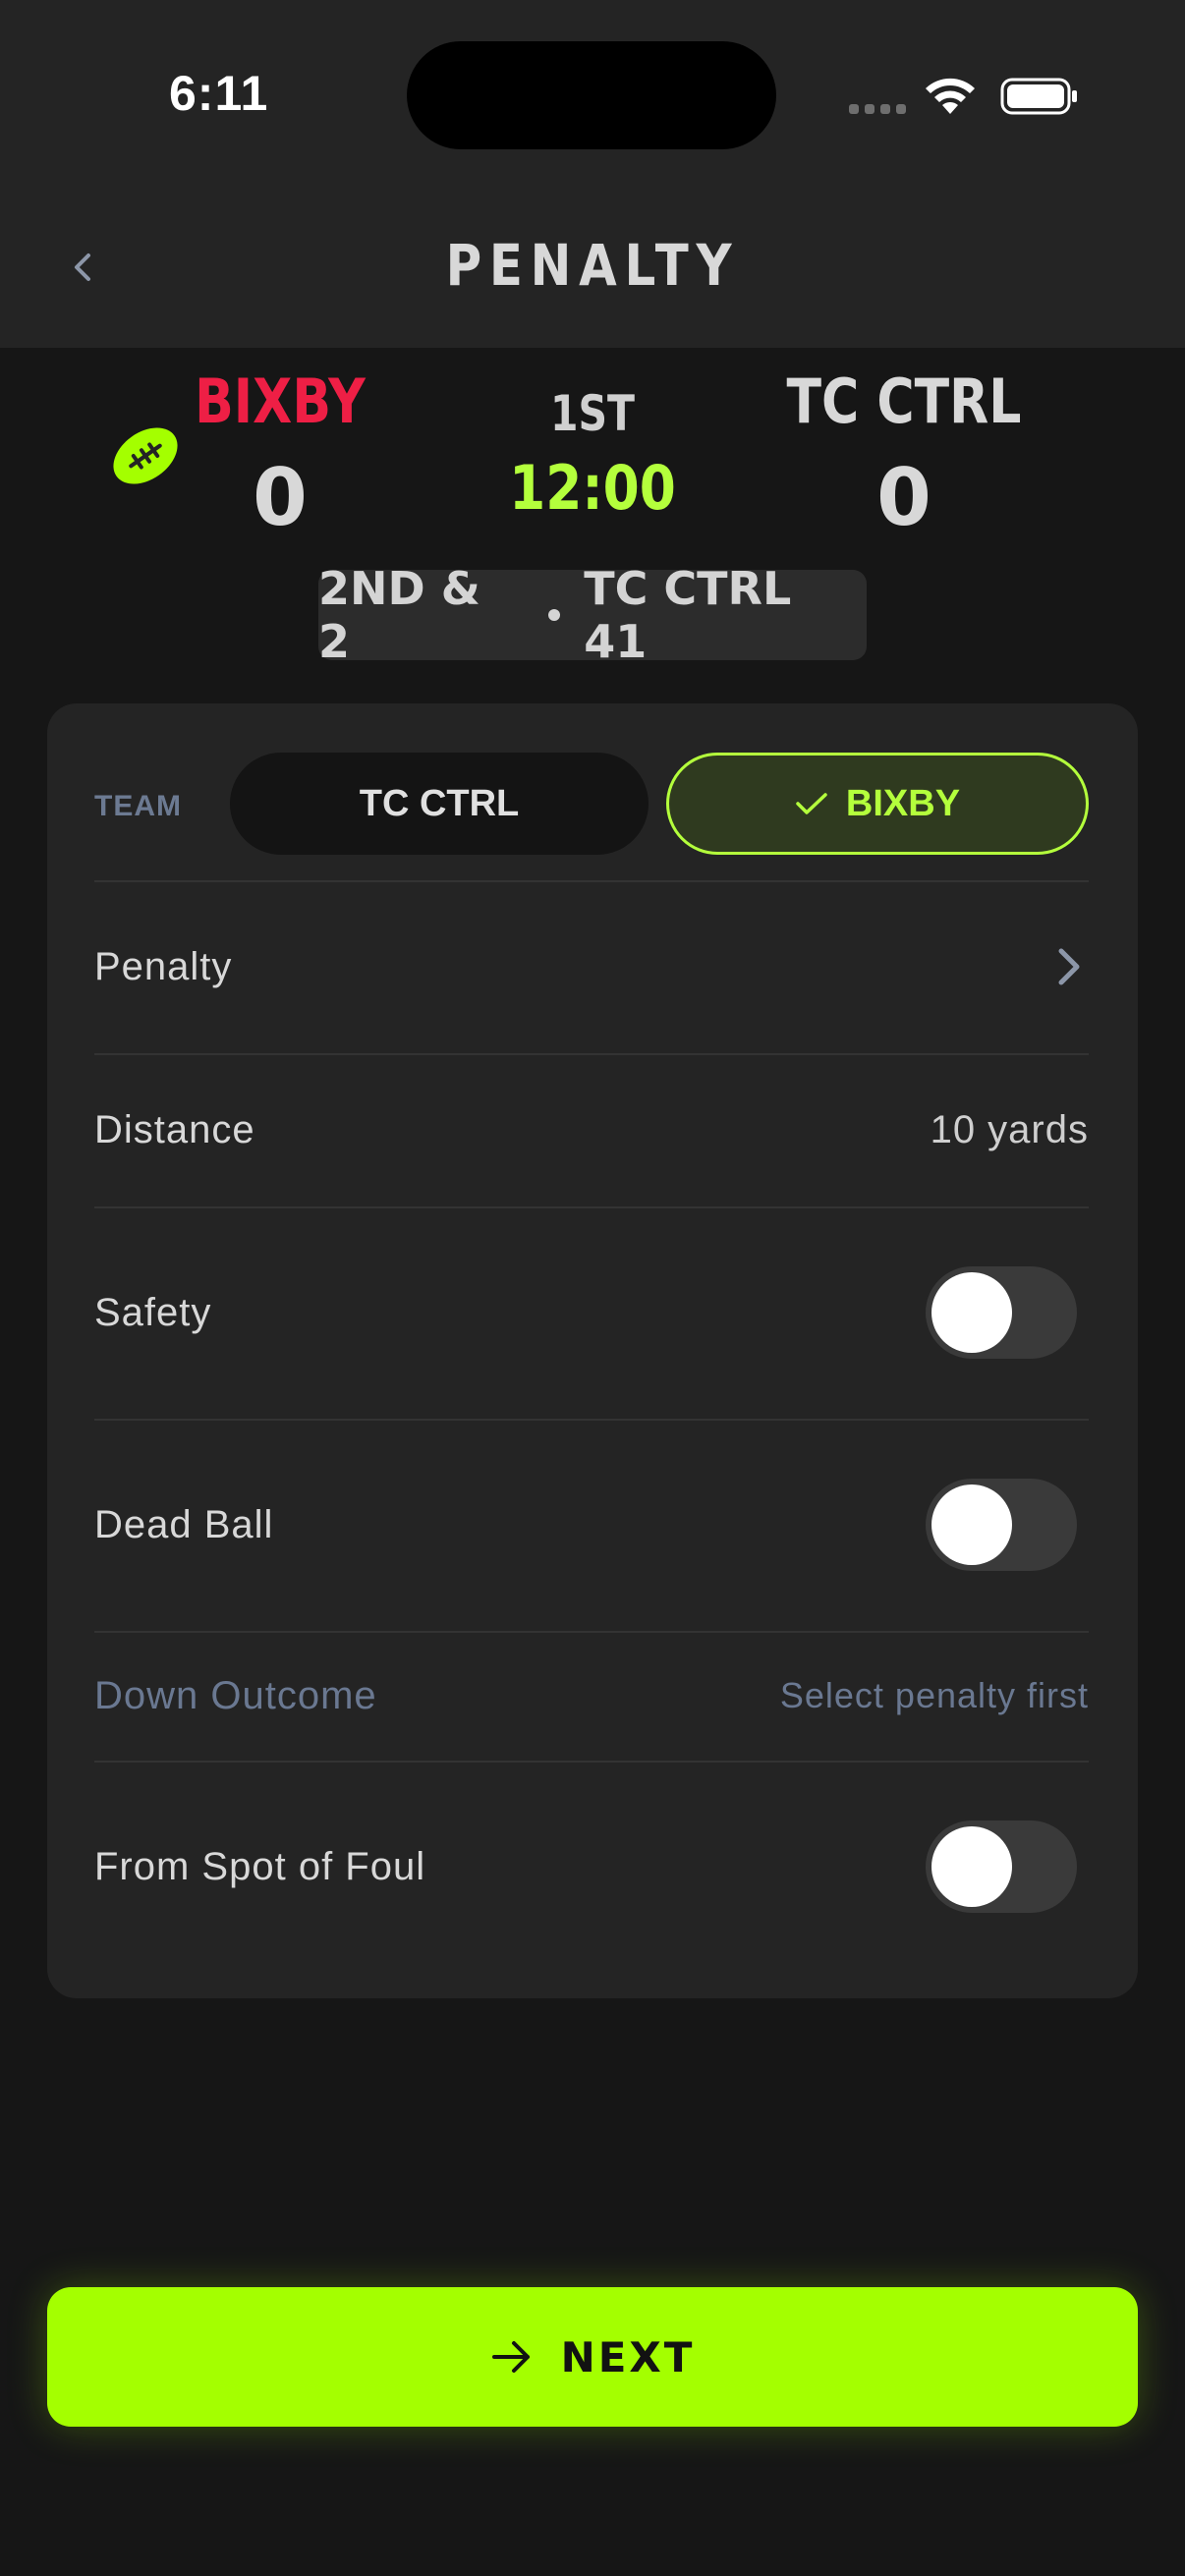 The height and width of the screenshot is (2576, 1185). Describe the element at coordinates (688, 615) in the screenshot. I see `field-position: TC CTRL 41` at that location.